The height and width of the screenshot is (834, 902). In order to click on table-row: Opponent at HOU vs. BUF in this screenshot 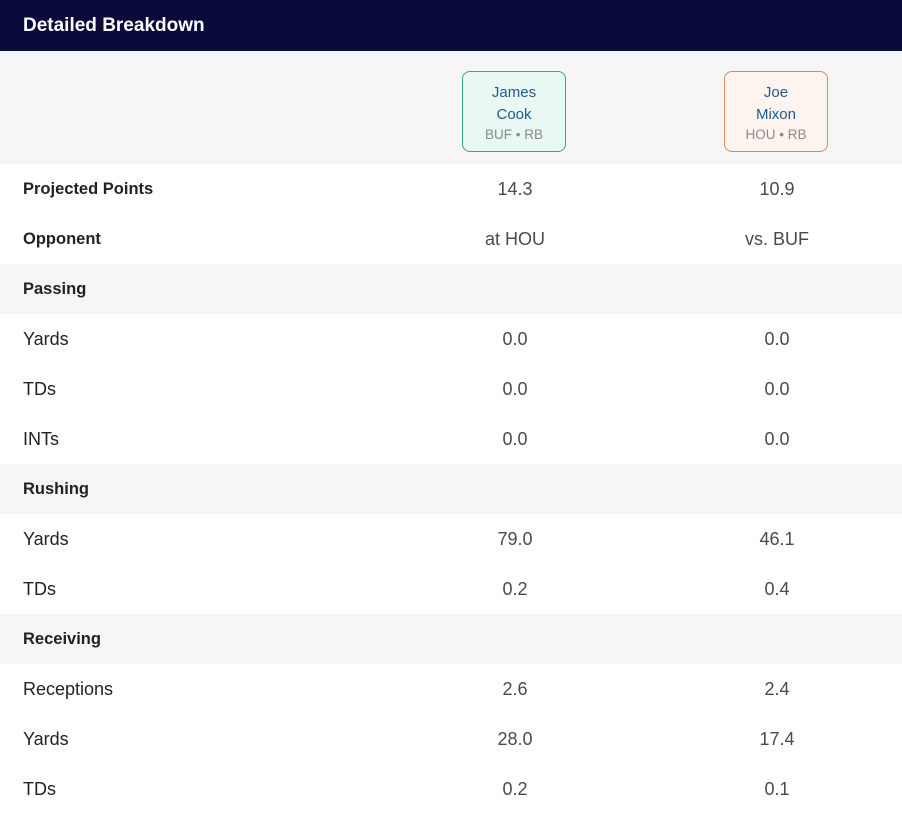, I will do `click(451, 239)`.